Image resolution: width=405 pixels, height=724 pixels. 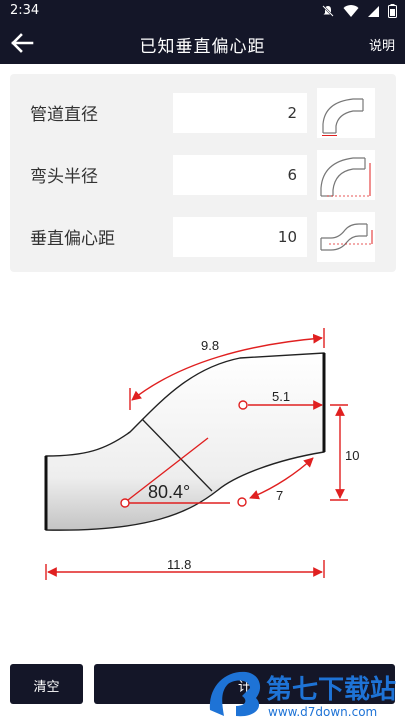 What do you see at coordinates (179, 564) in the screenshot?
I see `bottom-length-label: 11.8` at bounding box center [179, 564].